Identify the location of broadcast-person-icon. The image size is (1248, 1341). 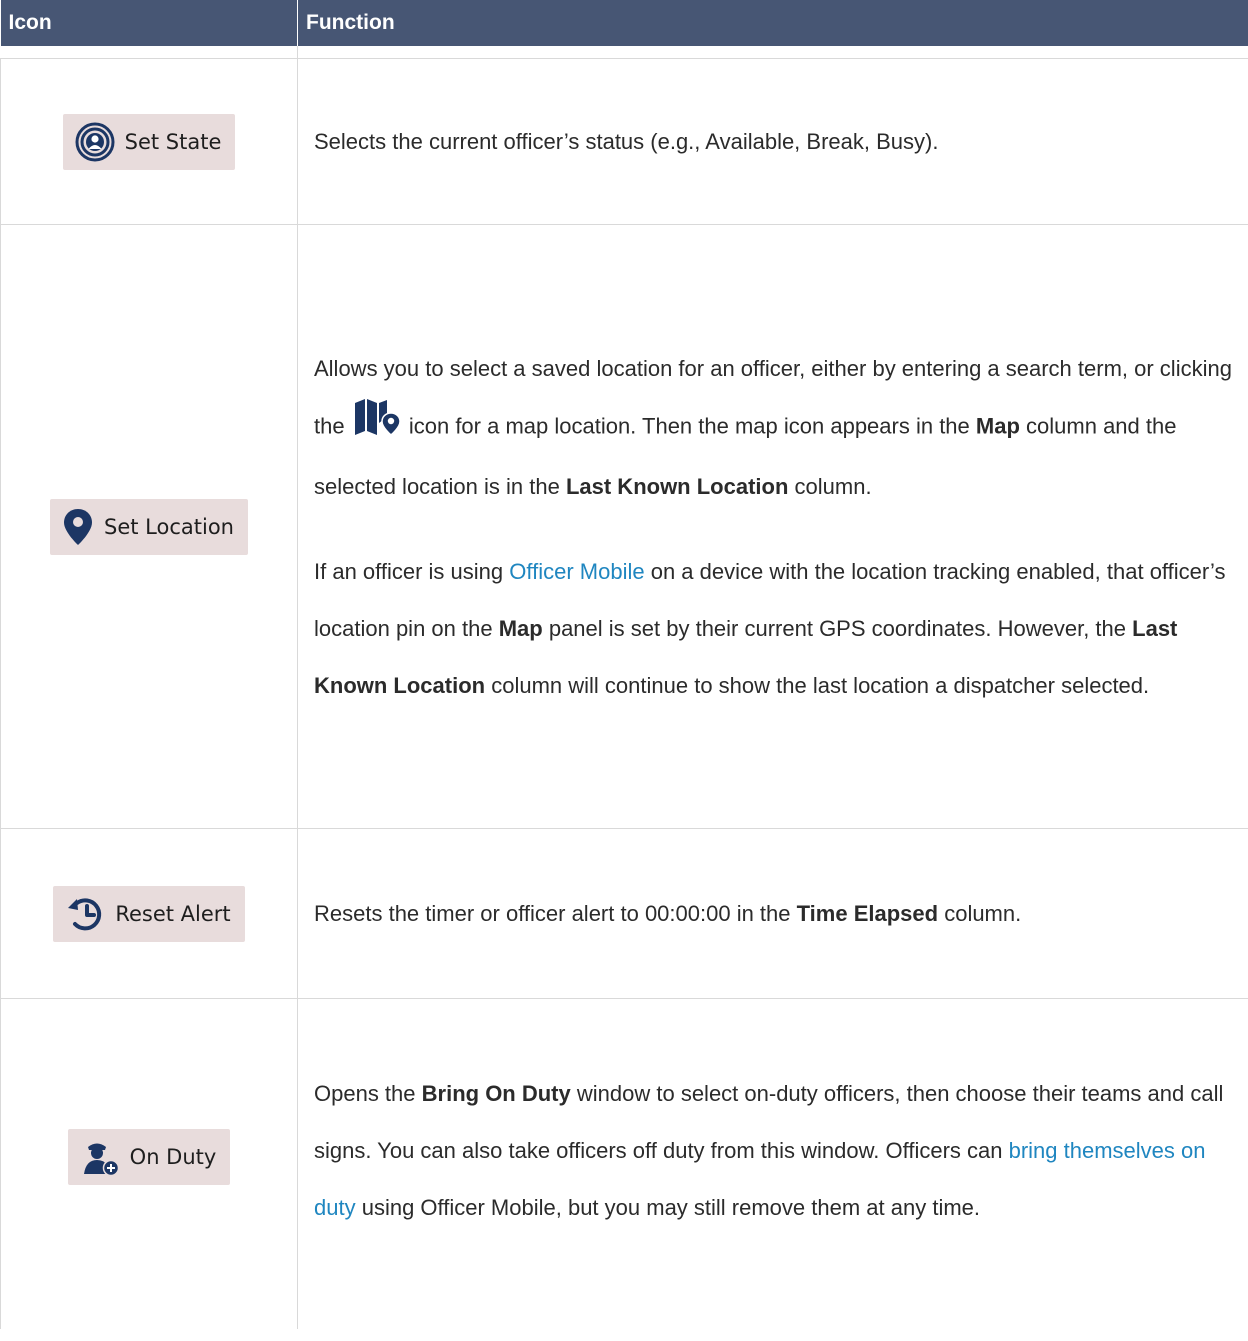
(95, 142).